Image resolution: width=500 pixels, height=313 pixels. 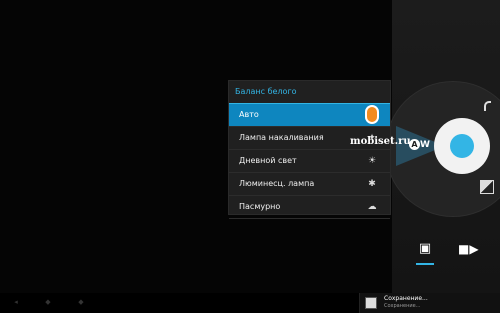 What do you see at coordinates (446, 266) in the screenshot?
I see `mode-switch-bar` at bounding box center [446, 266].